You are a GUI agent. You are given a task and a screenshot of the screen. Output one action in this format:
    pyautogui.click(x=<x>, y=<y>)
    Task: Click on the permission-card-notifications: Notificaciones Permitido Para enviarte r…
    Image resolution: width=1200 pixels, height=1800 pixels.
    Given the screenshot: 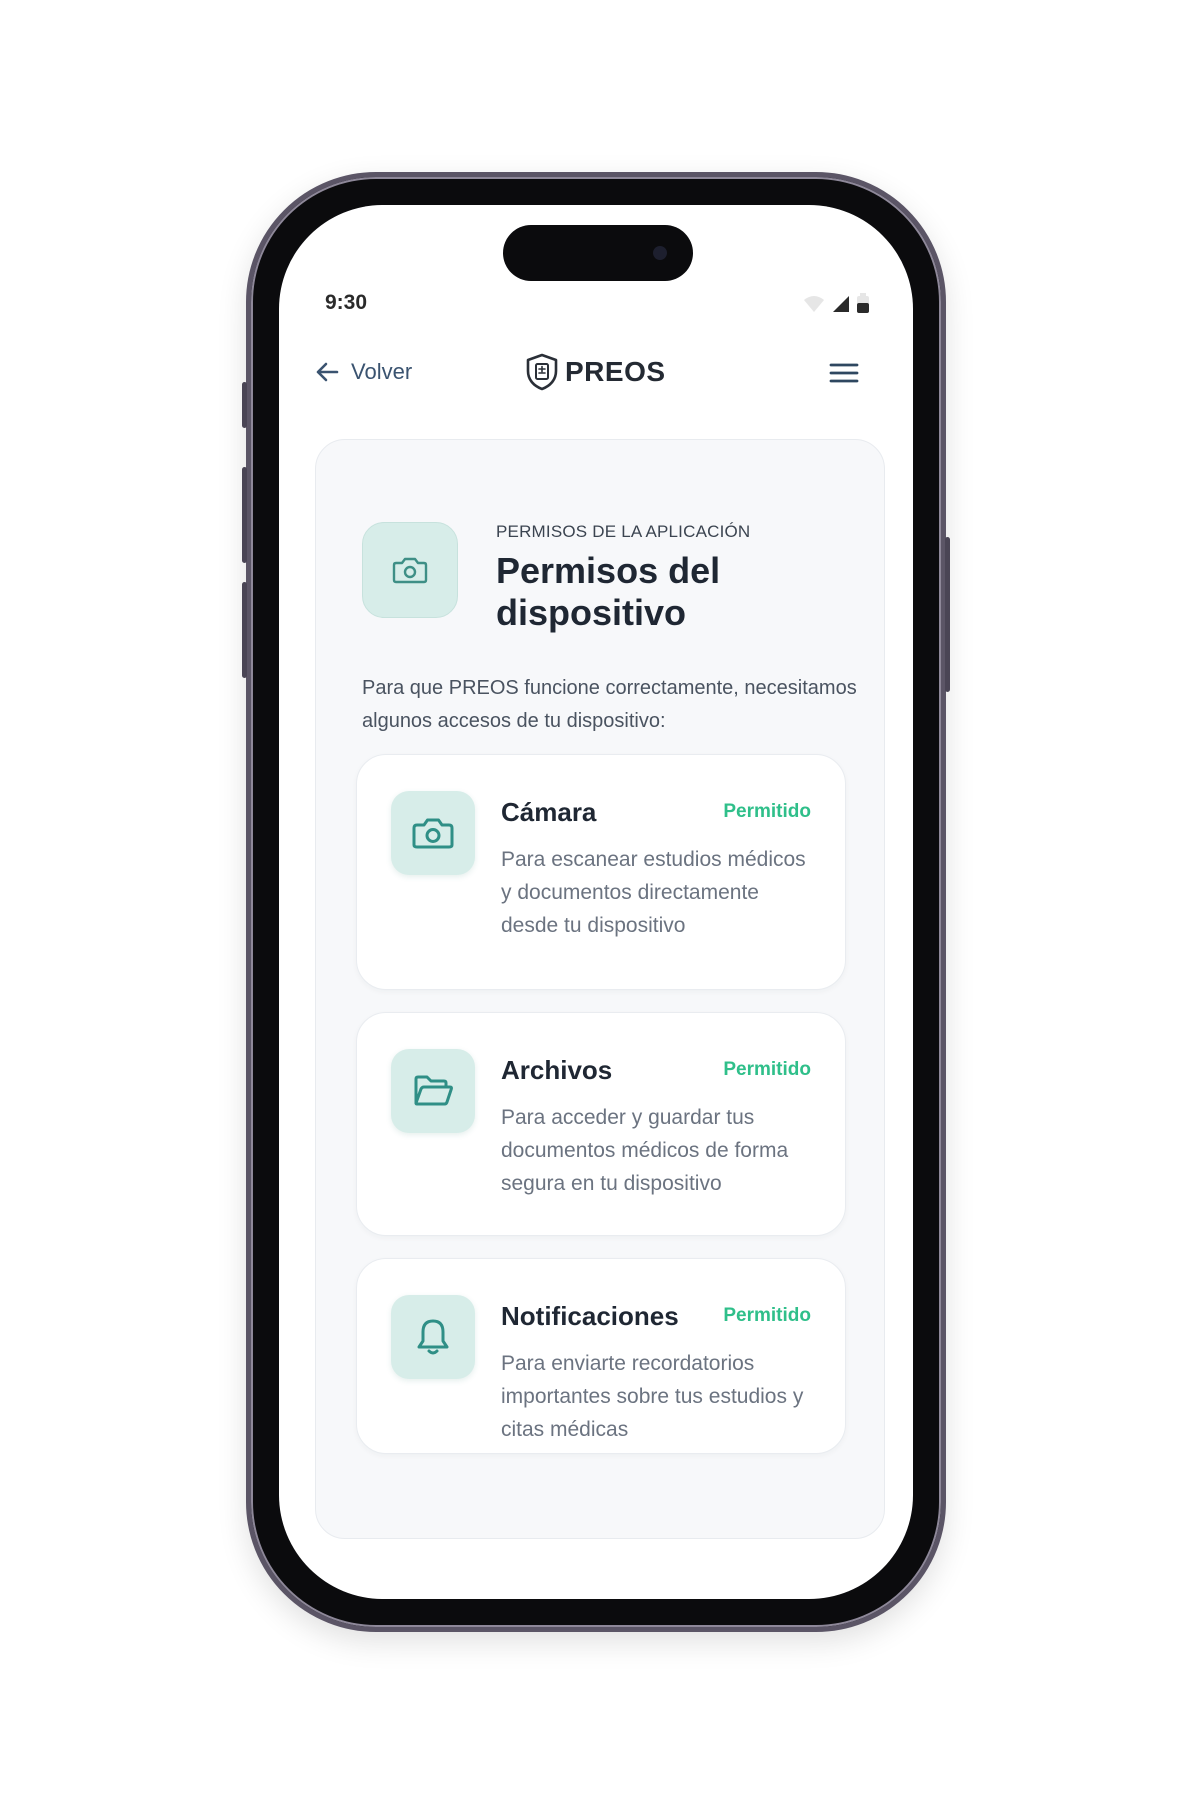 What is the action you would take?
    pyautogui.click(x=601, y=1356)
    